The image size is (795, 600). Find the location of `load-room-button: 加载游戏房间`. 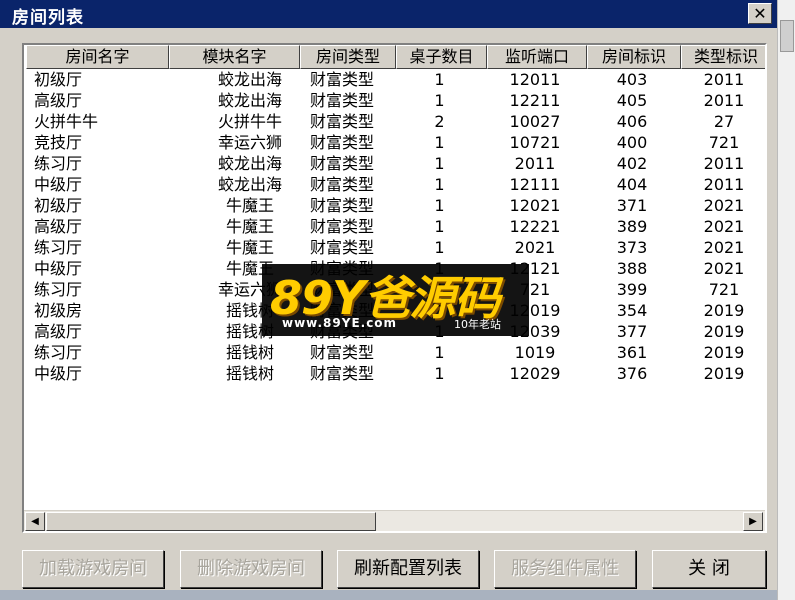

load-room-button: 加载游戏房间 is located at coordinates (93, 569).